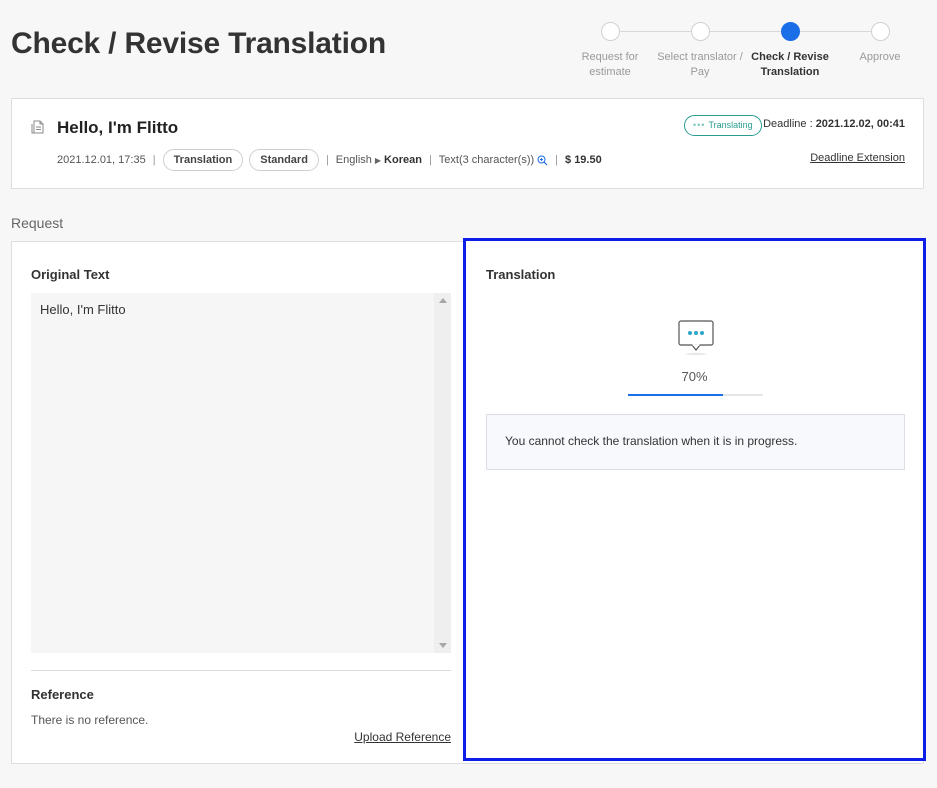  Describe the element at coordinates (486, 160) in the screenshot. I see `content-type: Text(3 character(s))` at that location.